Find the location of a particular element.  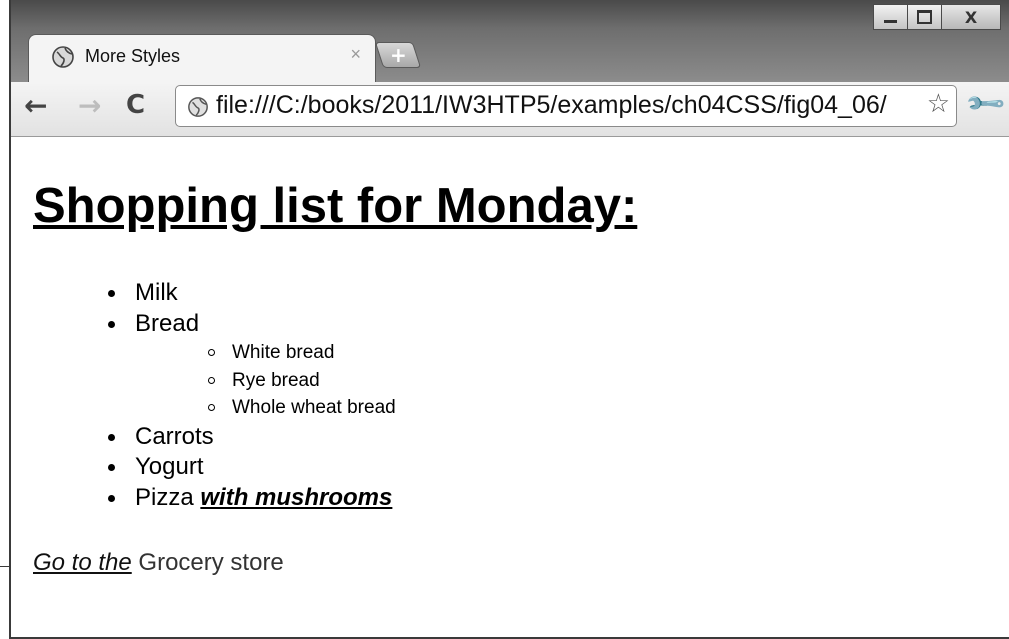

sublist-item: Rye bread is located at coordinates (302, 381).